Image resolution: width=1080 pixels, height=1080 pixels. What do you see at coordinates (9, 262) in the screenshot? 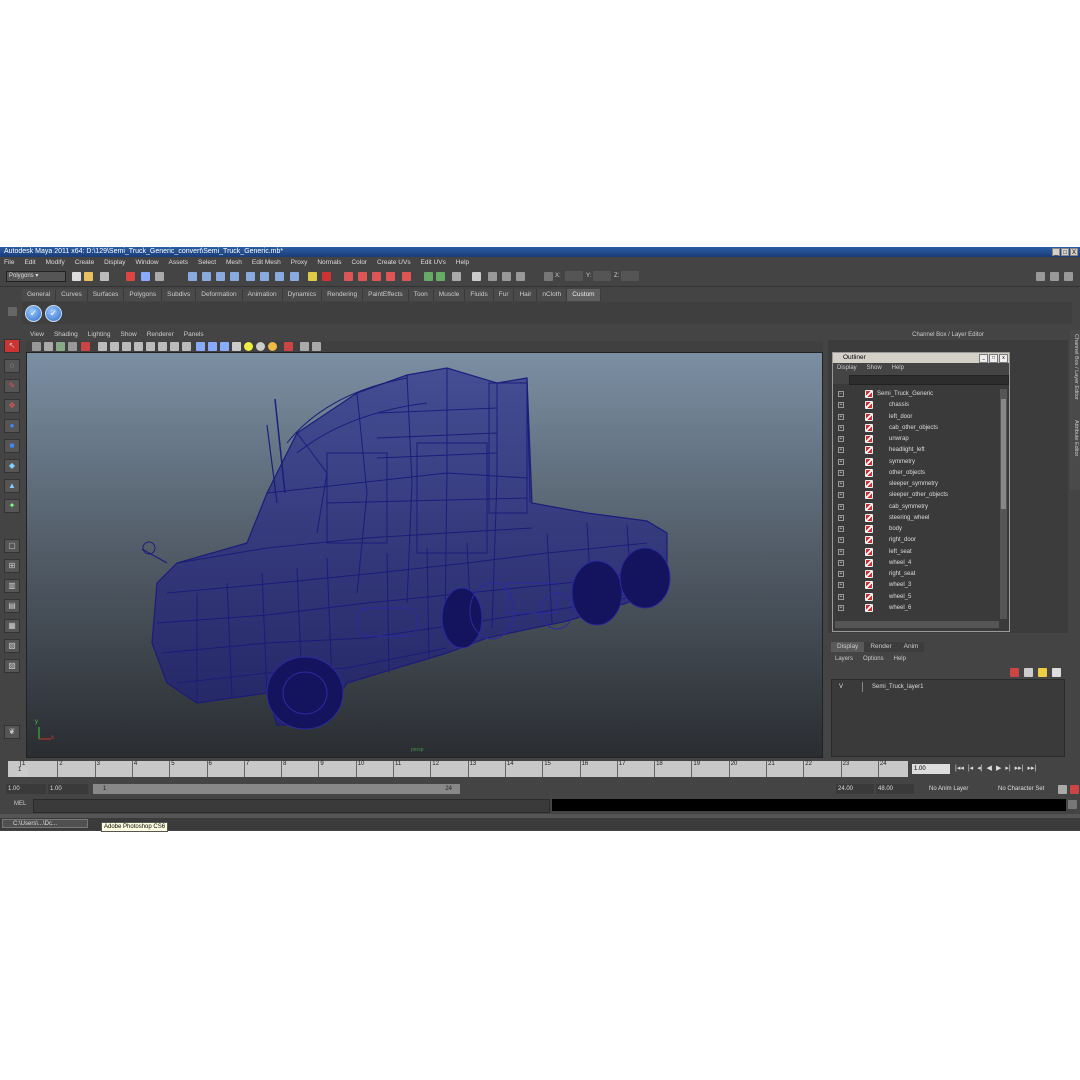
I see `menu-file: File` at bounding box center [9, 262].